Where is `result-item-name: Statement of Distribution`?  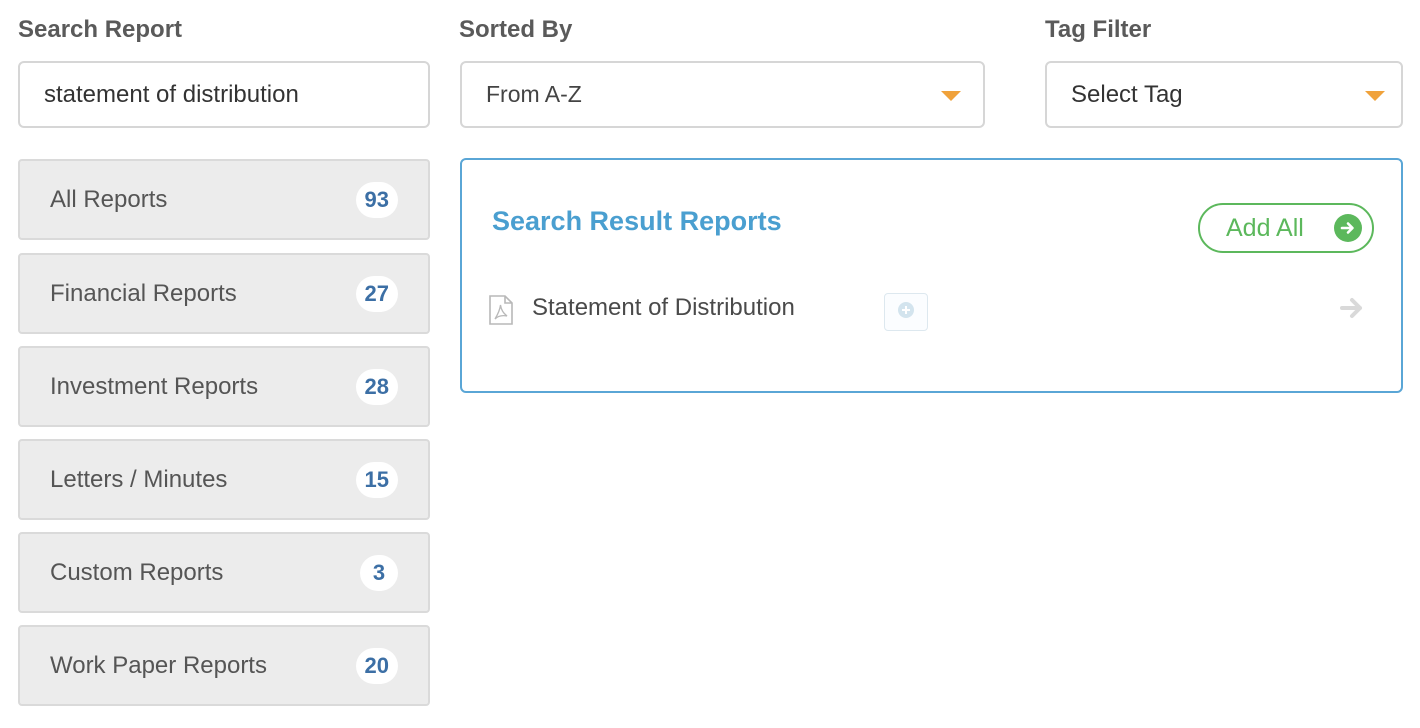 result-item-name: Statement of Distribution is located at coordinates (663, 308).